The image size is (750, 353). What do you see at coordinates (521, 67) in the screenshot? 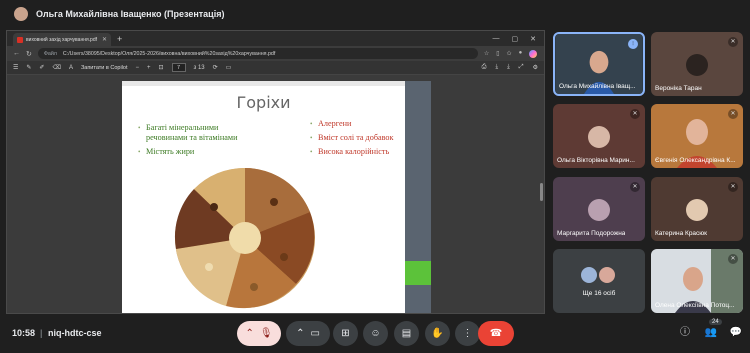
I see `fullscreen-icon: ⤢` at bounding box center [521, 67].